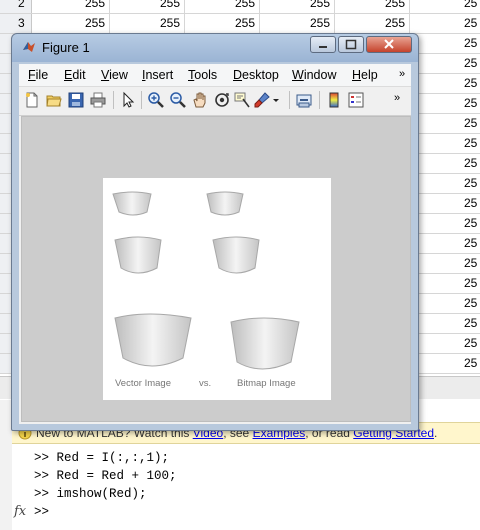  What do you see at coordinates (76, 100) in the screenshot?
I see `save-icon` at bounding box center [76, 100].